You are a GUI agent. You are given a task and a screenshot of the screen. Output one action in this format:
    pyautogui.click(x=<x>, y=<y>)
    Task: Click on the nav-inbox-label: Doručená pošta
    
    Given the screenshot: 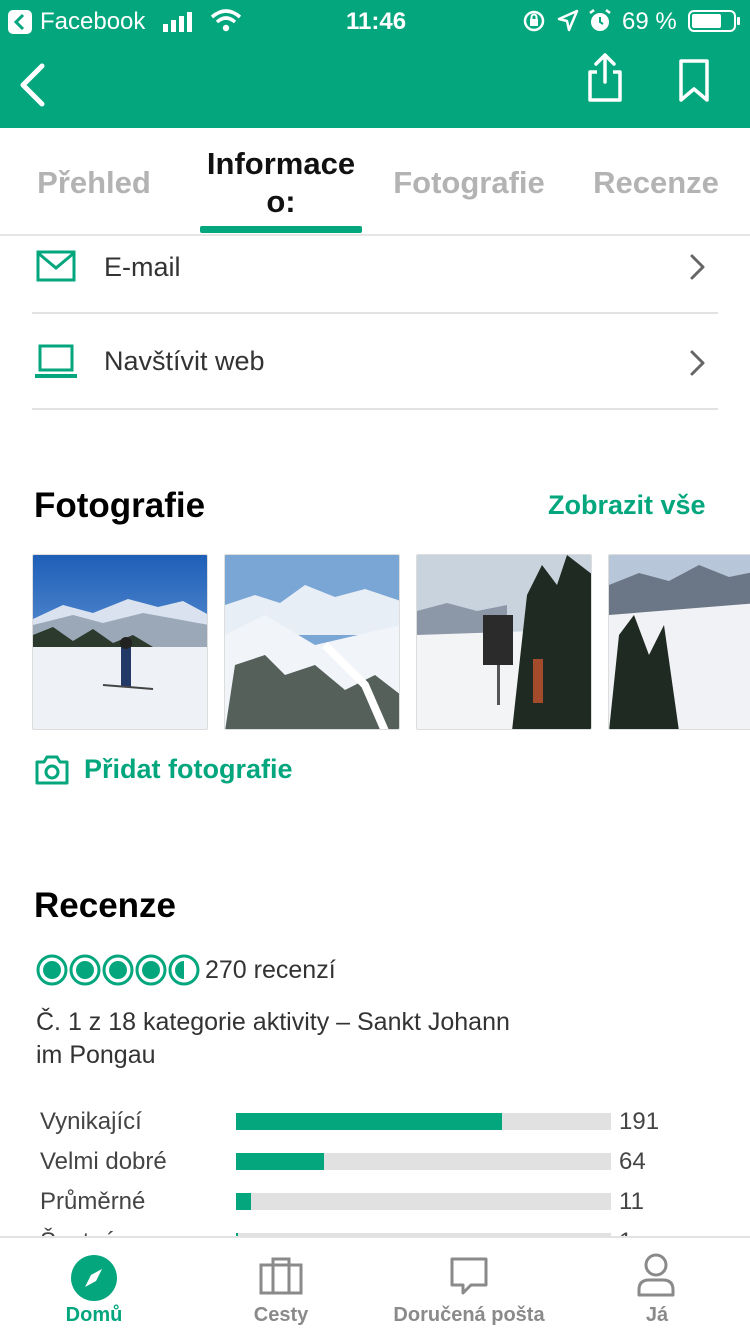 What is the action you would take?
    pyautogui.click(x=469, y=1315)
    